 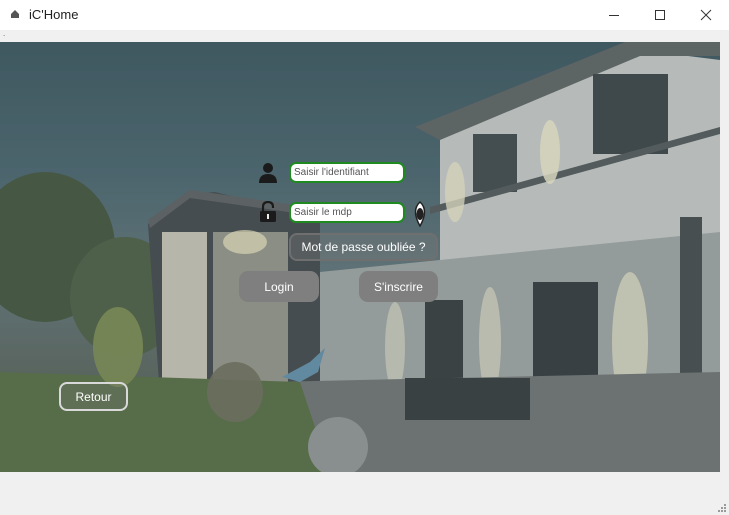 I want to click on forgot-password-label: Mot de passe oubliée ?, so click(x=363, y=247).